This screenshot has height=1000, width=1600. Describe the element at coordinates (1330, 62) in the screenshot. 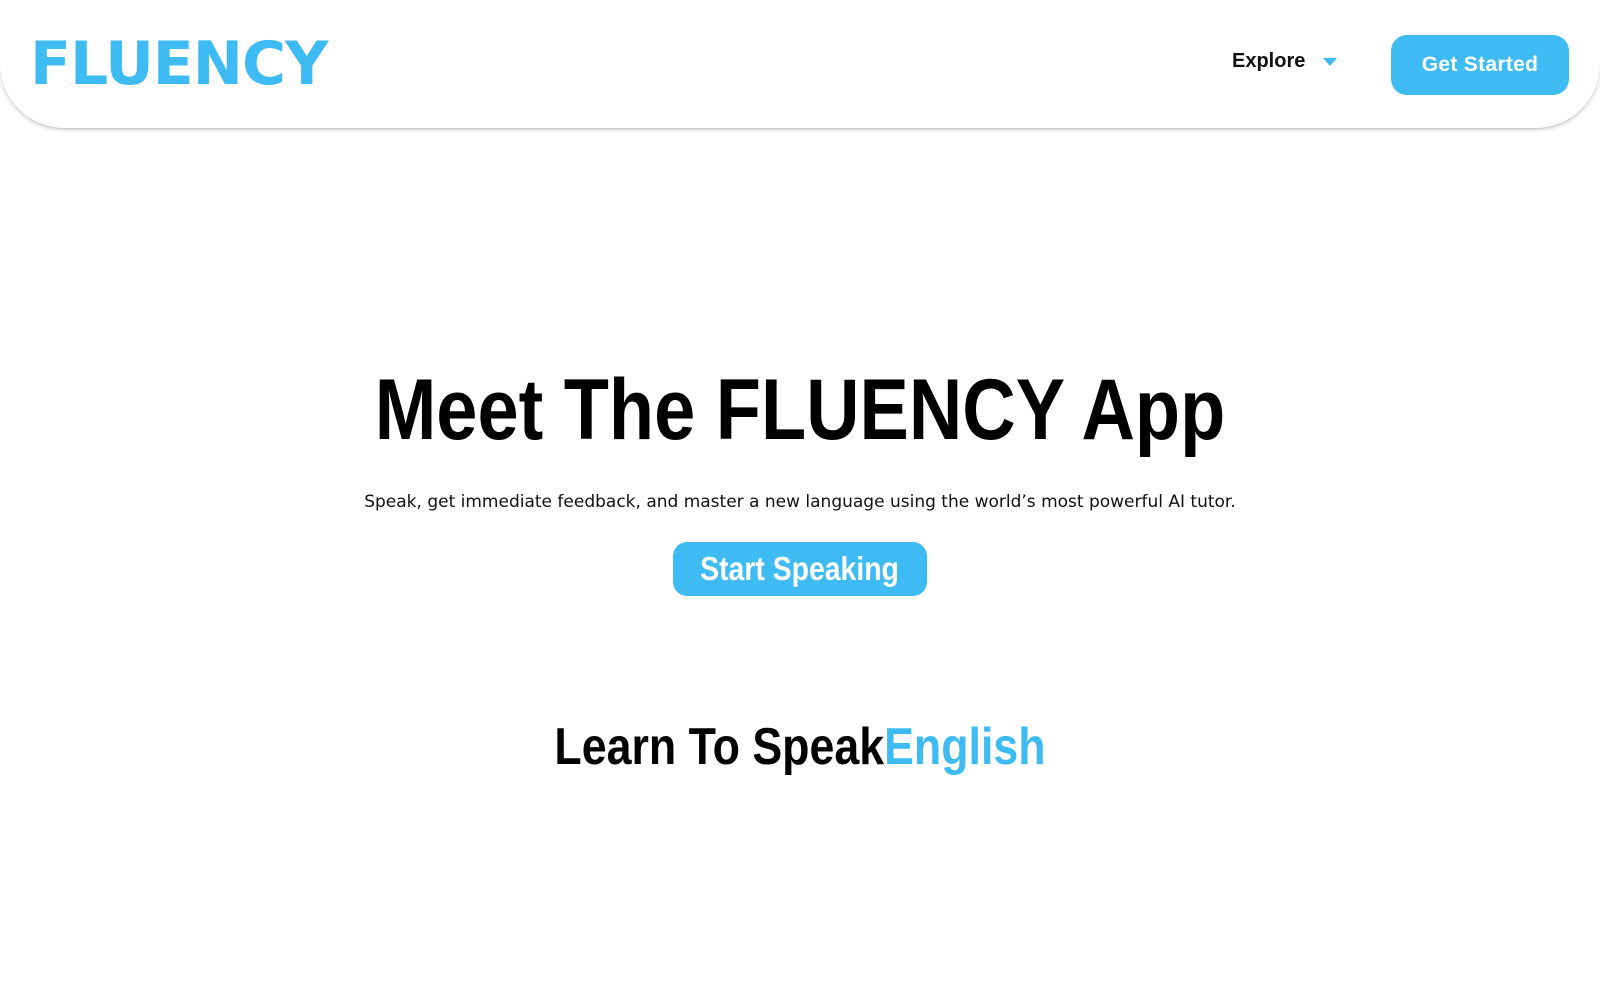

I see `chevron-down-icon` at that location.